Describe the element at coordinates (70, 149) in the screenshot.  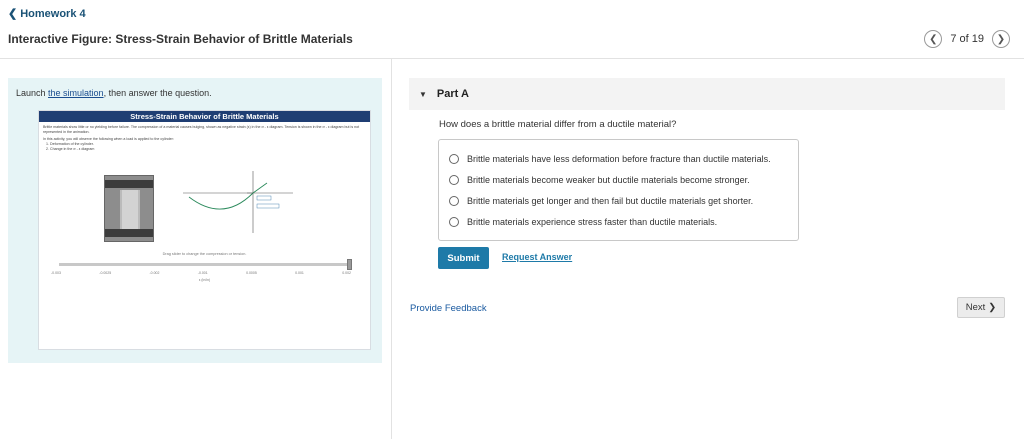
I see `simulation-desc-line: 2. Change in the σ - ε diagram` at that location.